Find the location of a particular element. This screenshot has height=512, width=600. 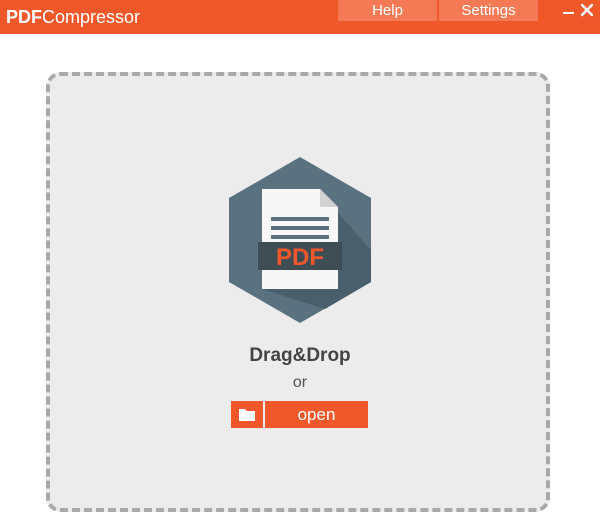

folder-icon is located at coordinates (247, 415).